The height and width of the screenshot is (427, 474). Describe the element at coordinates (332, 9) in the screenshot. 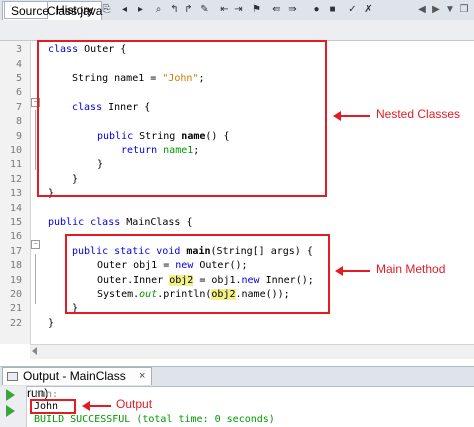

I see `stop-macro-icon: ■` at that location.